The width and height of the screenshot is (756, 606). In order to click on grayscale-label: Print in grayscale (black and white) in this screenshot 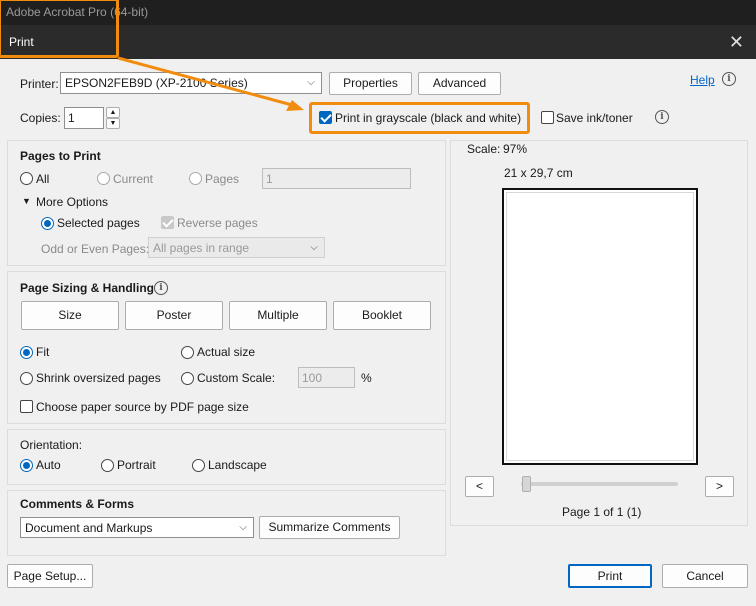, I will do `click(428, 118)`.